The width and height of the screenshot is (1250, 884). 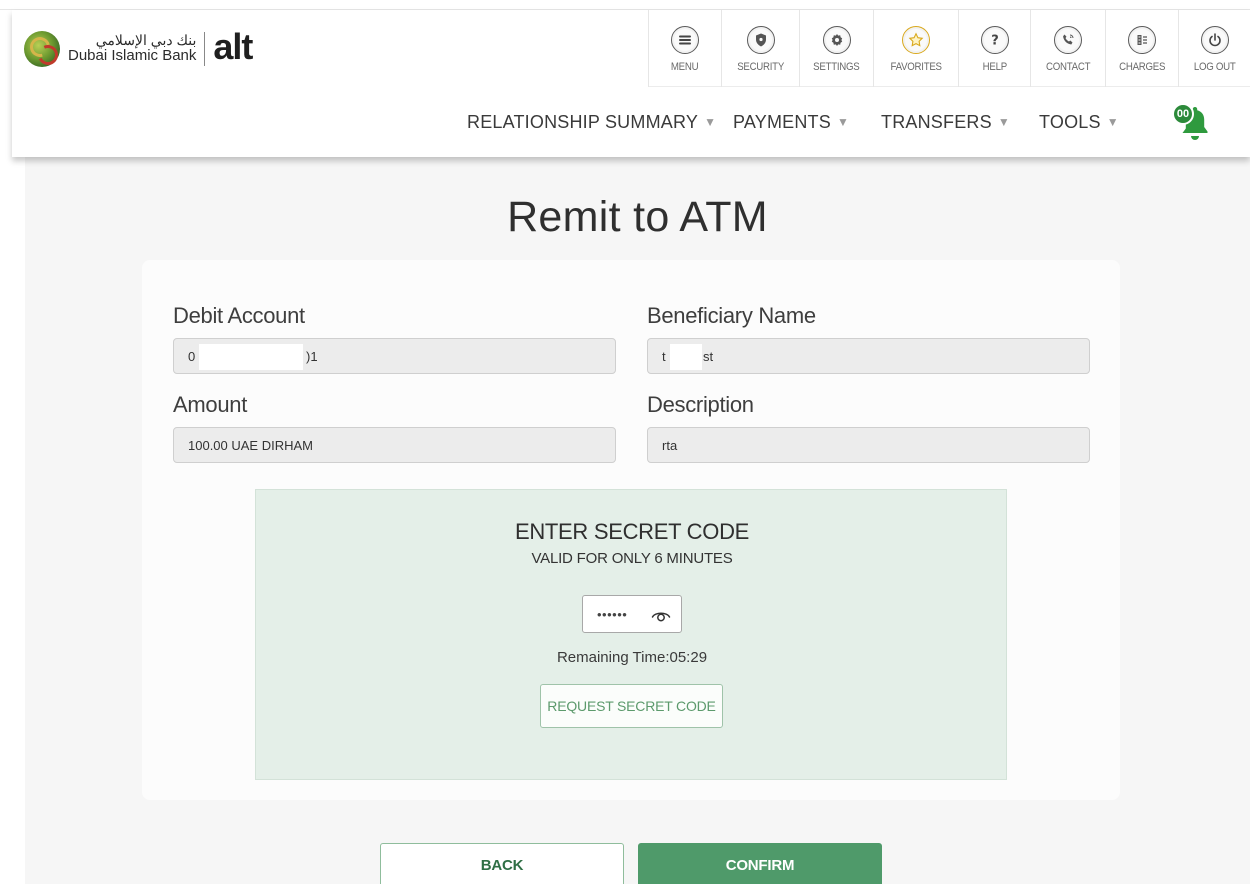 I want to click on nav-relationship-summary-label: RELATIONSHIP SUMMARY, so click(x=583, y=121).